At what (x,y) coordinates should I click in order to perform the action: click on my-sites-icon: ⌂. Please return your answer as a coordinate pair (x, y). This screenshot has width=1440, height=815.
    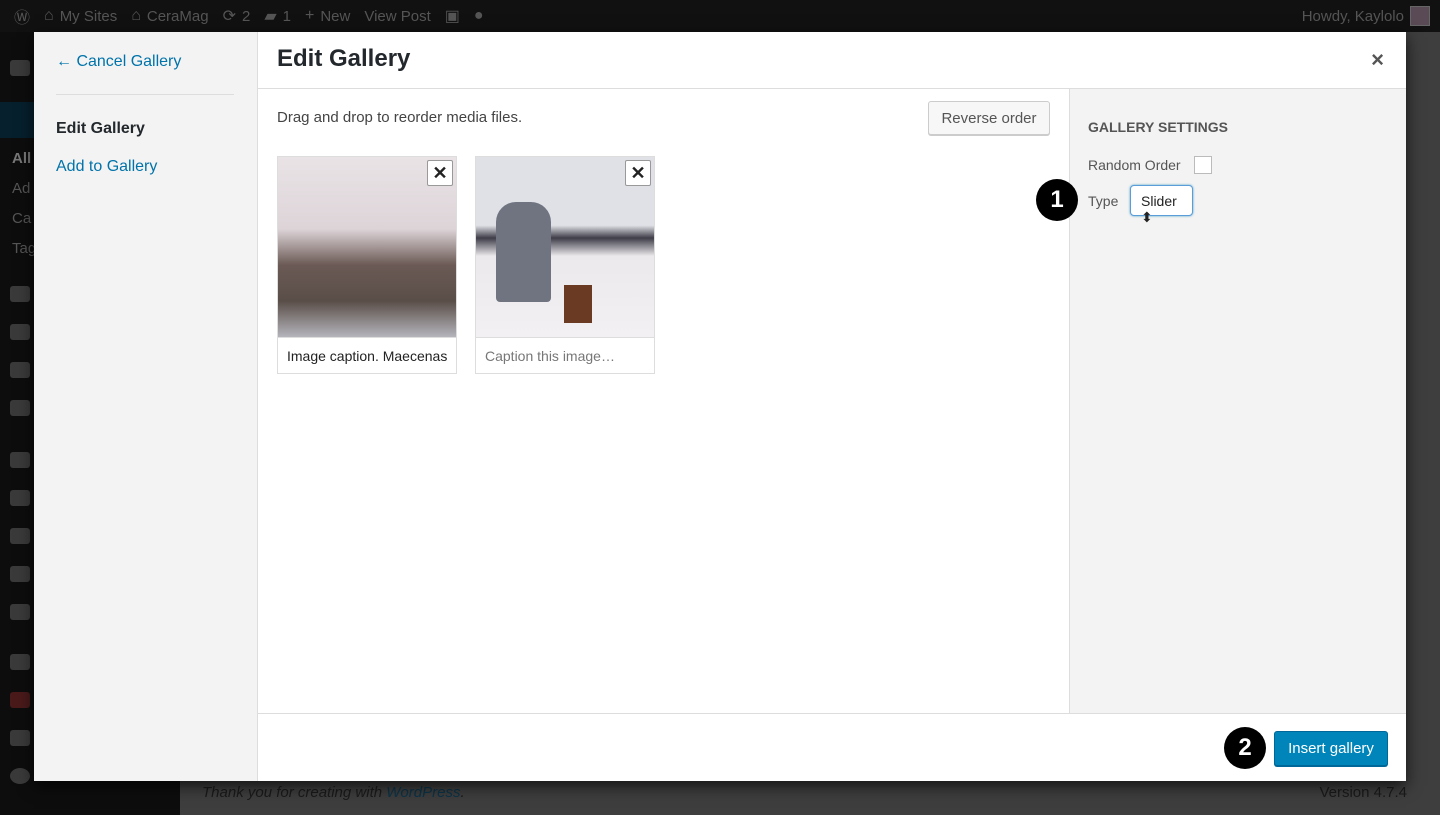
    Looking at the image, I should click on (49, 15).